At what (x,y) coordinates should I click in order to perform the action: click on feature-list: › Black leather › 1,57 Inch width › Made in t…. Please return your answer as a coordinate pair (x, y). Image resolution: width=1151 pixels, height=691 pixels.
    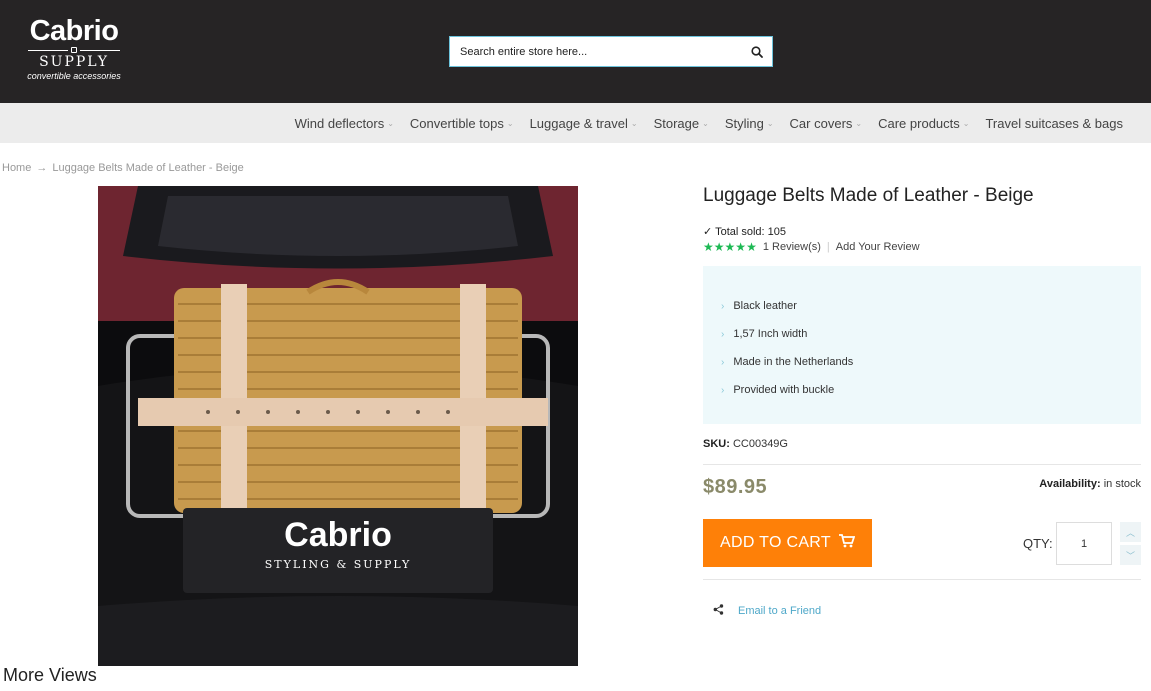
    Looking at the image, I should click on (922, 345).